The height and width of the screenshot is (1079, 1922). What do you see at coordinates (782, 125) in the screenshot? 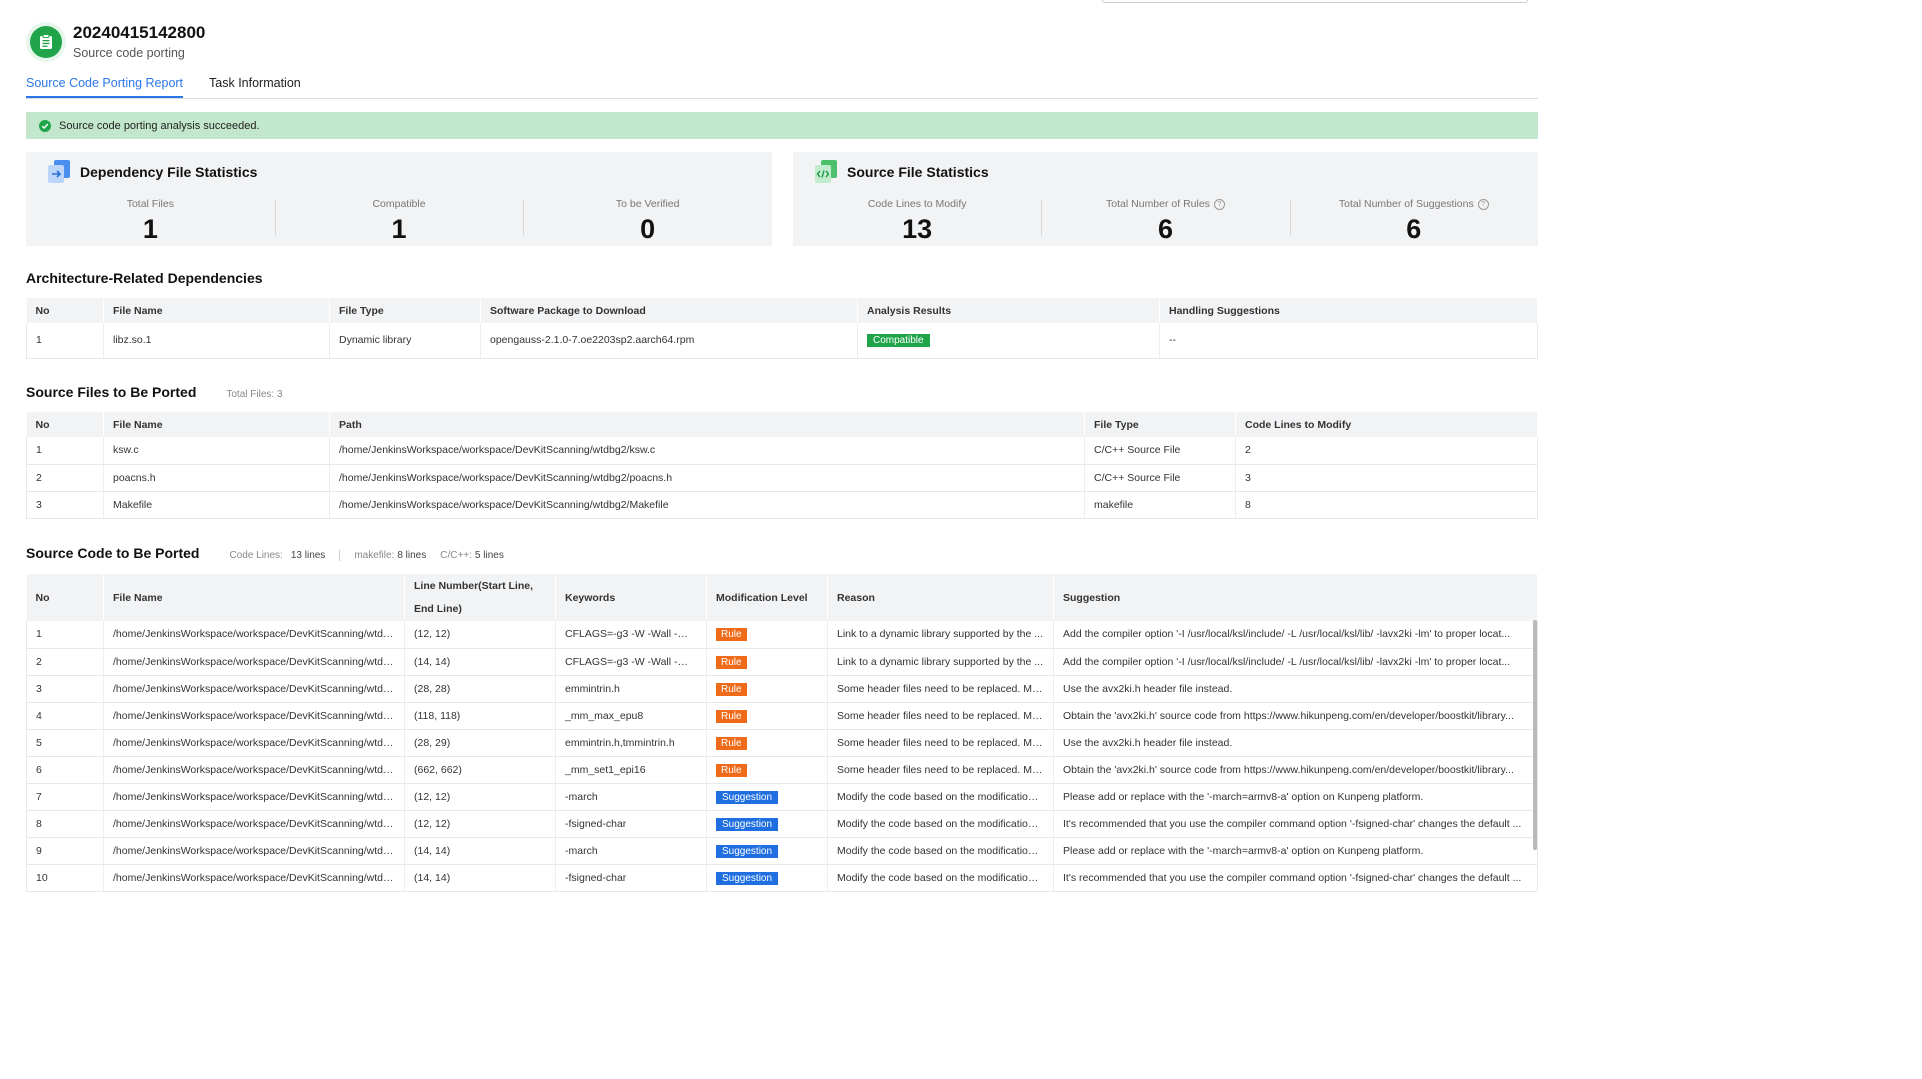
I see `success-banner: Source code porting analysis succeeded.` at bounding box center [782, 125].